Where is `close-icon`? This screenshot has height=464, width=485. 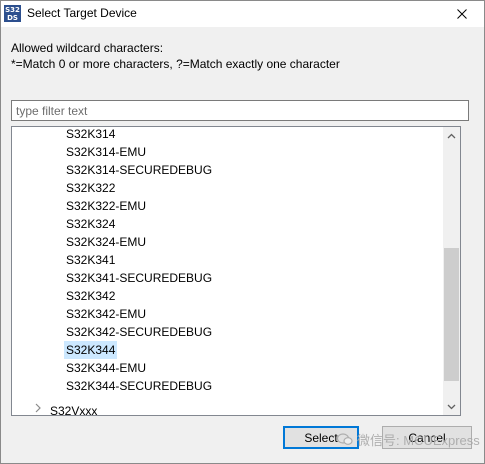
close-icon is located at coordinates (462, 14).